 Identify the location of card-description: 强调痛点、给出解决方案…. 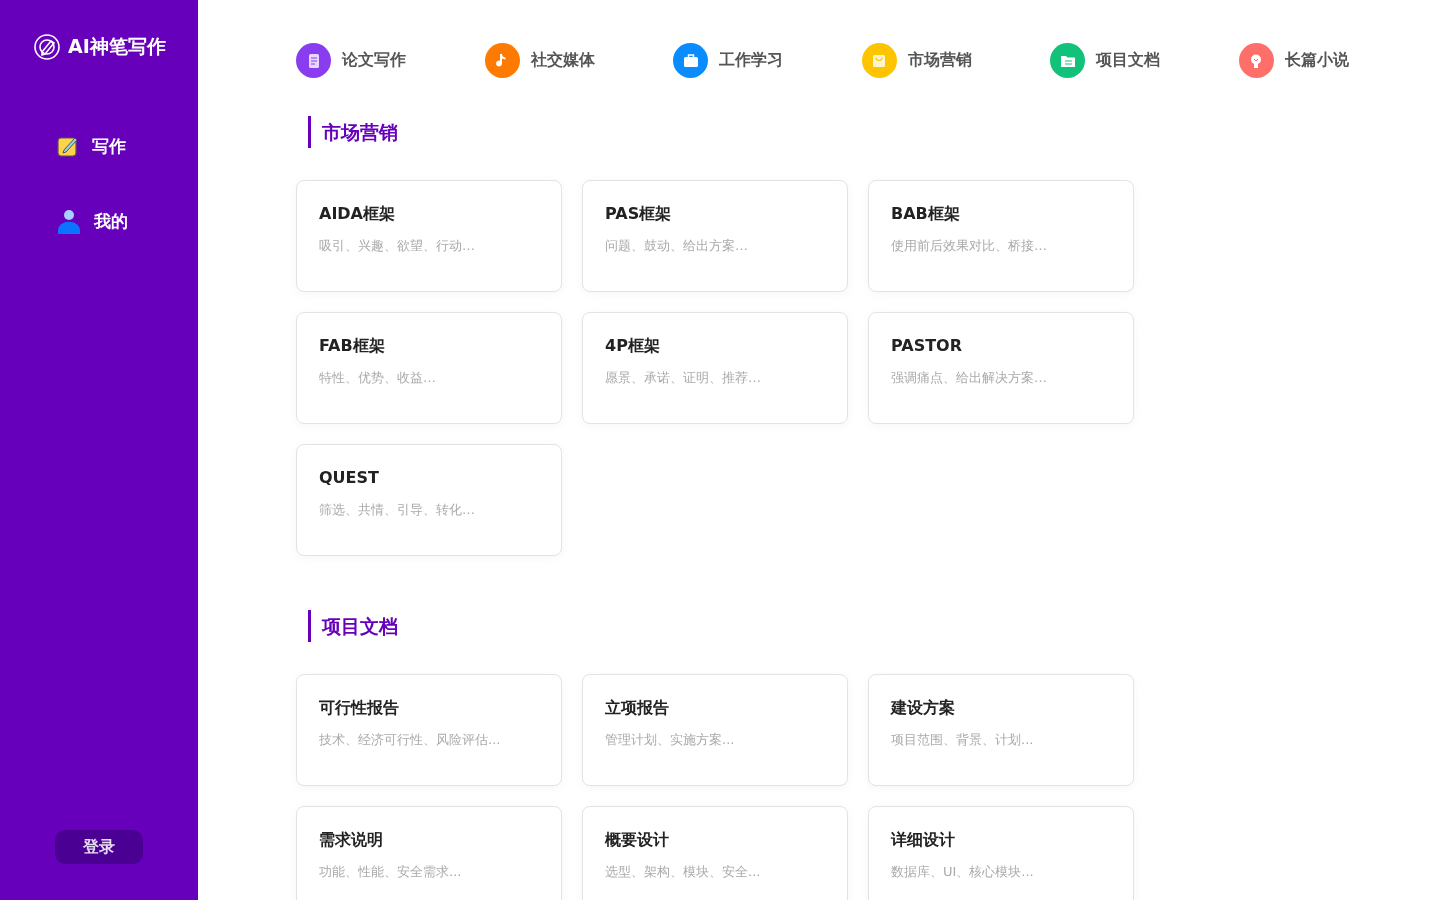
(969, 378).